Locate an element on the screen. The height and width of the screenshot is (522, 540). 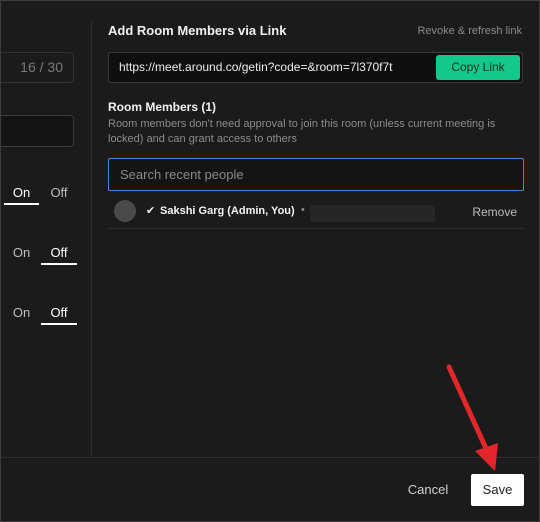
copy-link-button: Copy Link is located at coordinates (478, 67).